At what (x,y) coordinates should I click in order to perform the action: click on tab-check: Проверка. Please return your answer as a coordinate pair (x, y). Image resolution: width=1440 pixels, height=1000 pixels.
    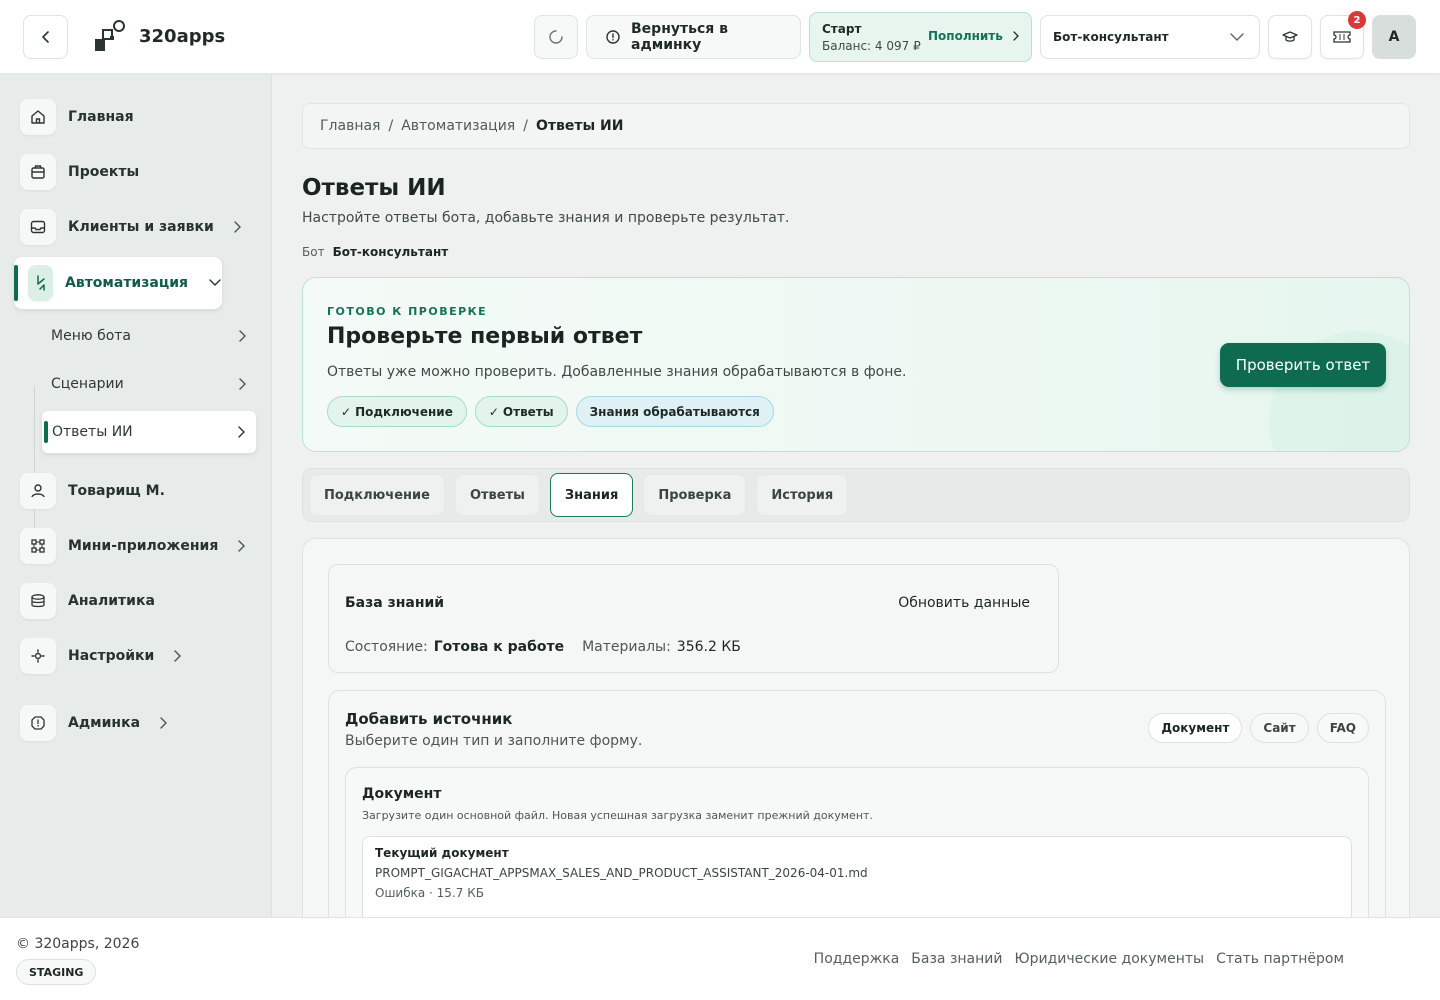
    Looking at the image, I should click on (695, 495).